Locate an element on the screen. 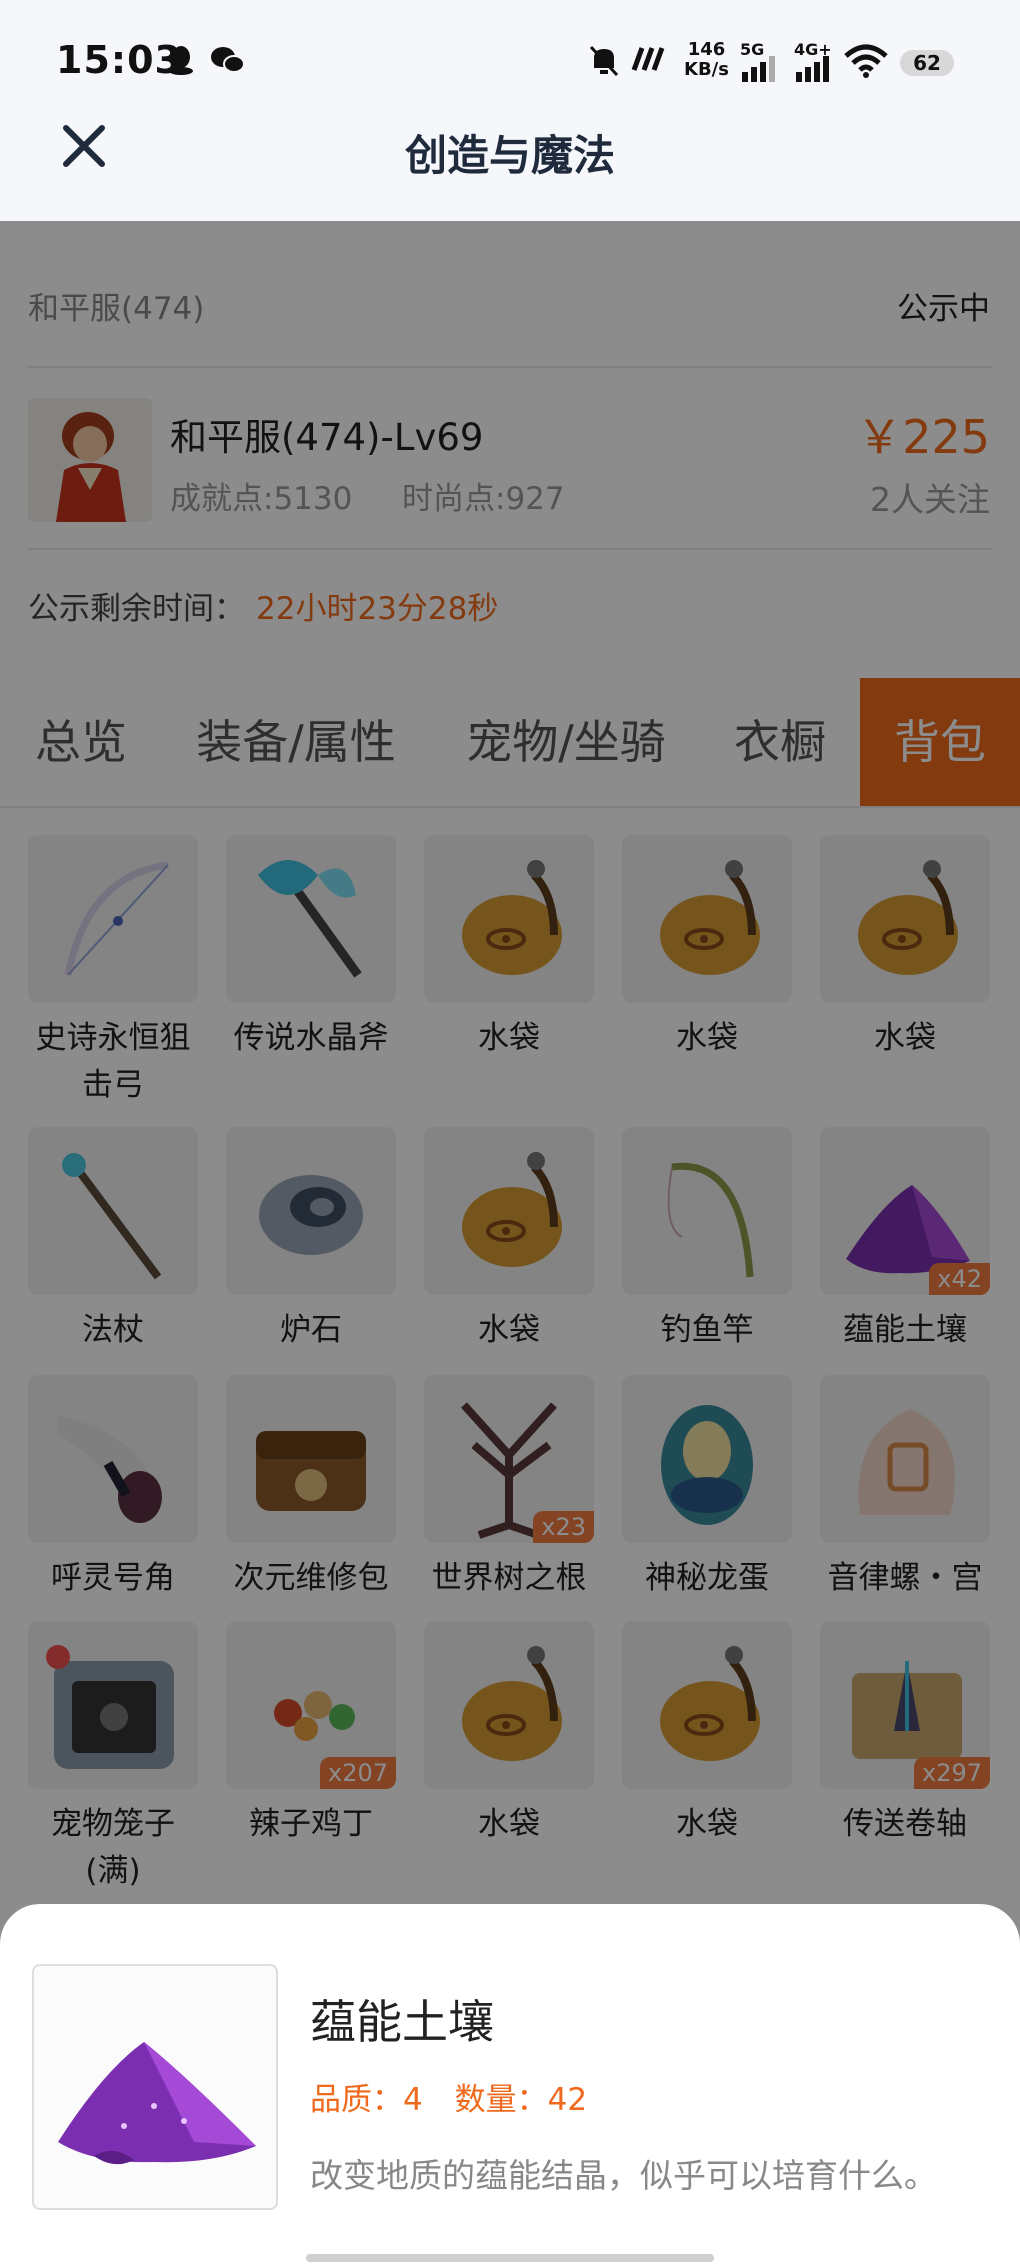 Image resolution: width=1020 pixels, height=2267 pixels. page-title: 创造与魔法 is located at coordinates (509, 155).